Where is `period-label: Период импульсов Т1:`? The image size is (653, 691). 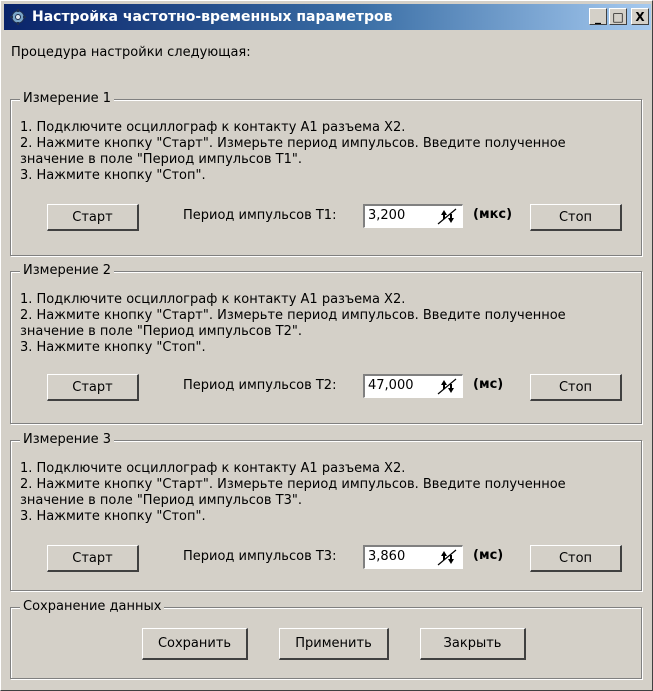 period-label: Период импульсов Т1: is located at coordinates (260, 215).